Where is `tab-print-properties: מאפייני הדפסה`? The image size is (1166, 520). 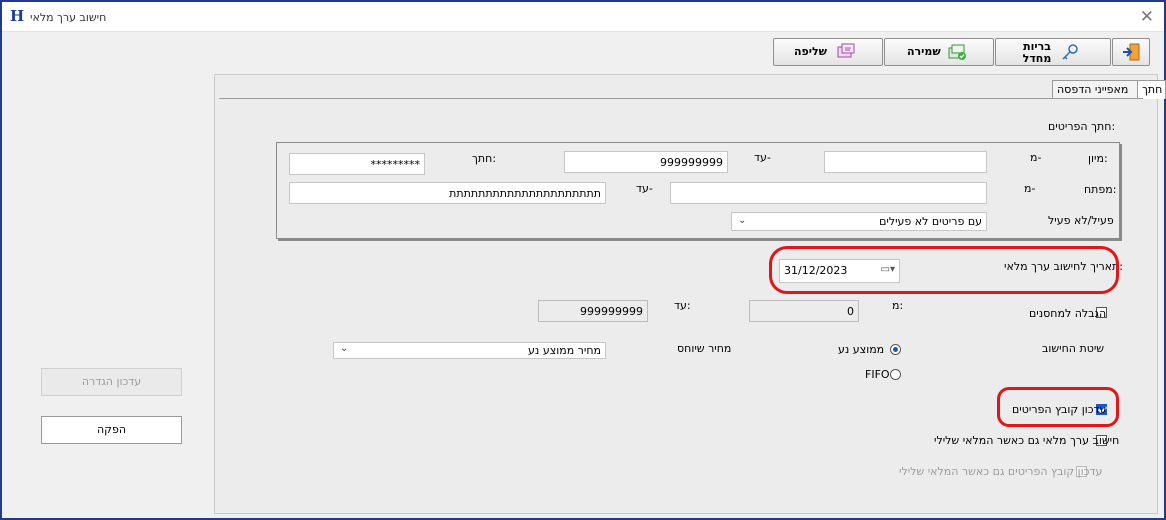 tab-print-properties: מאפייני הדפסה is located at coordinates (1095, 89).